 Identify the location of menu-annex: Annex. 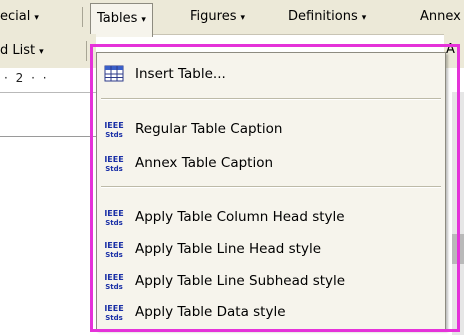
(440, 17).